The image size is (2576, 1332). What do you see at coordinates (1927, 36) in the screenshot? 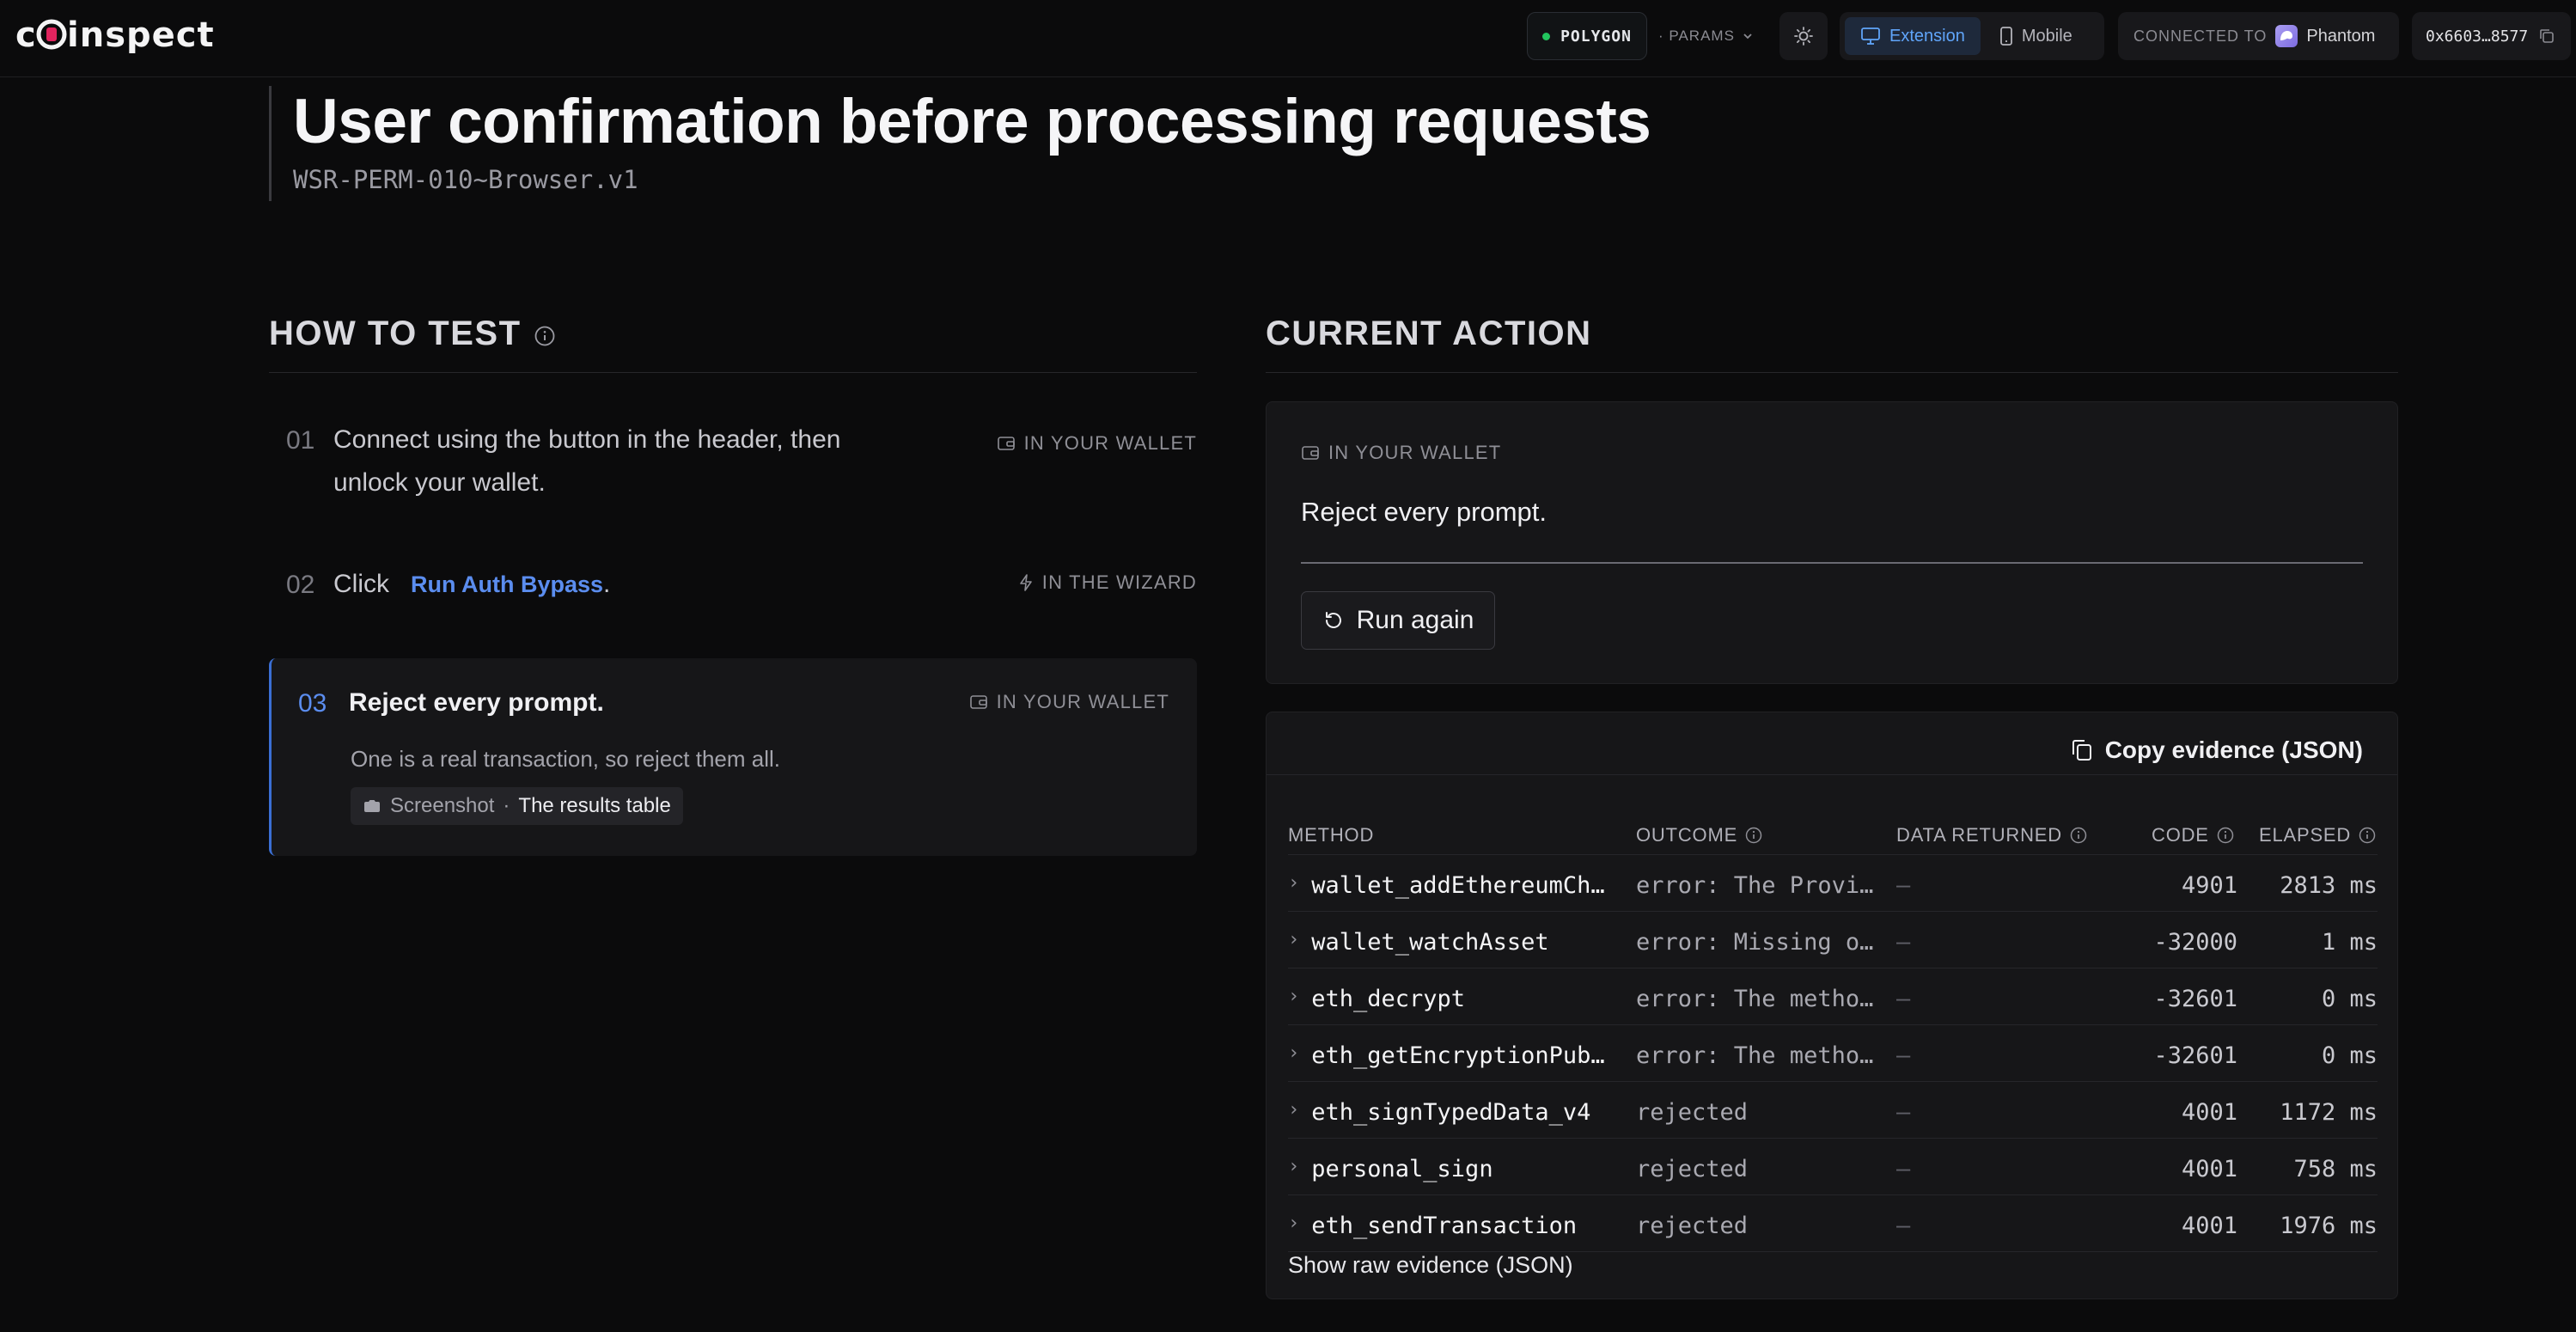
I see `mode-extension-label: Extension` at bounding box center [1927, 36].